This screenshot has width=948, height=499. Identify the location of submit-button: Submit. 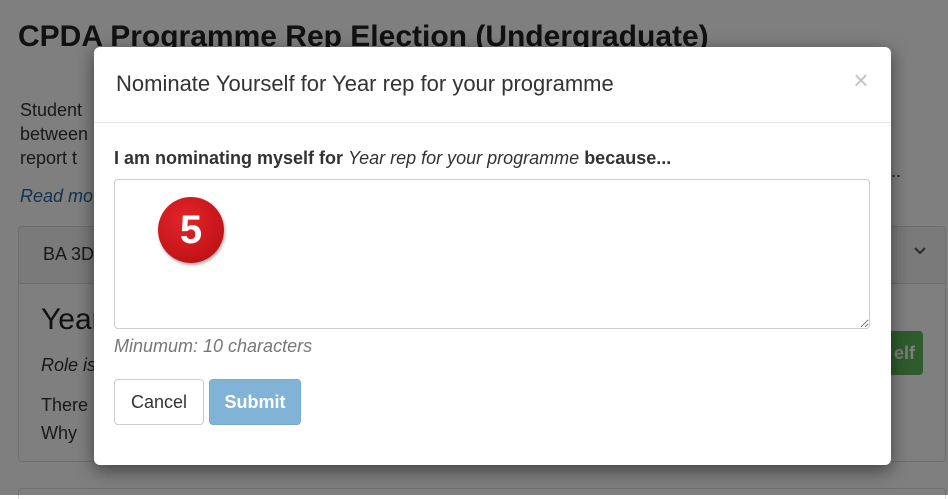
(255, 402).